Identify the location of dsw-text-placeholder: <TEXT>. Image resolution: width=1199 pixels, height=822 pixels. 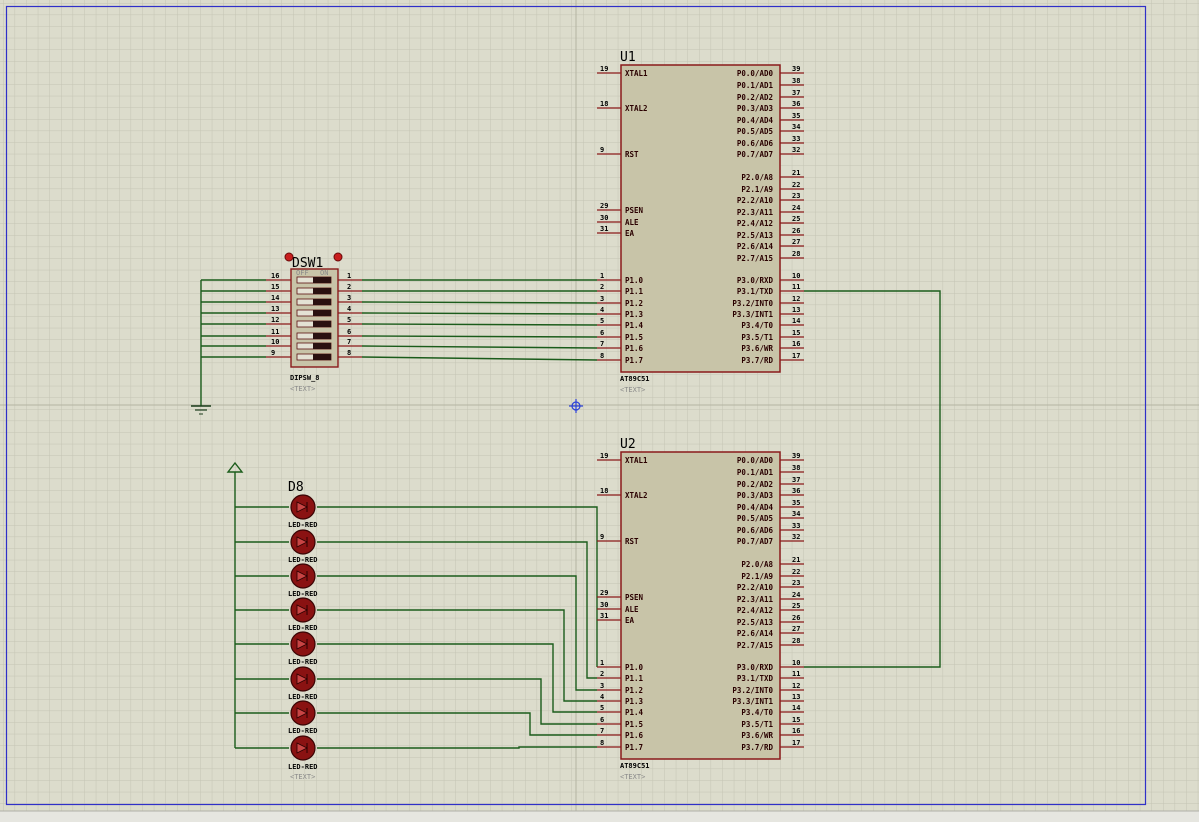
(302, 389).